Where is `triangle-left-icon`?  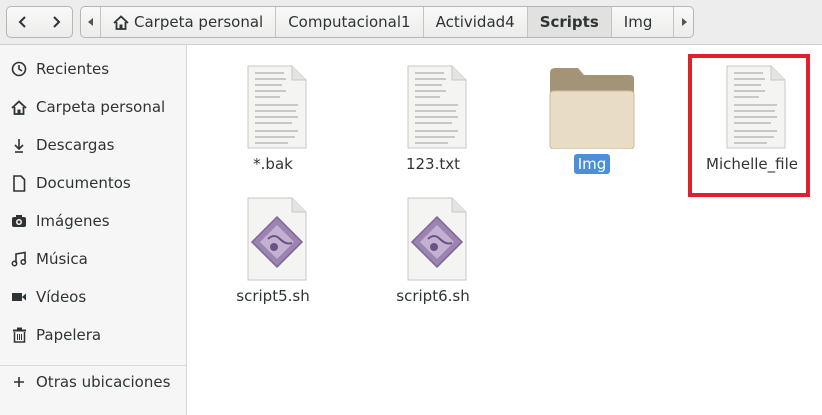
triangle-left-icon is located at coordinates (90, 22).